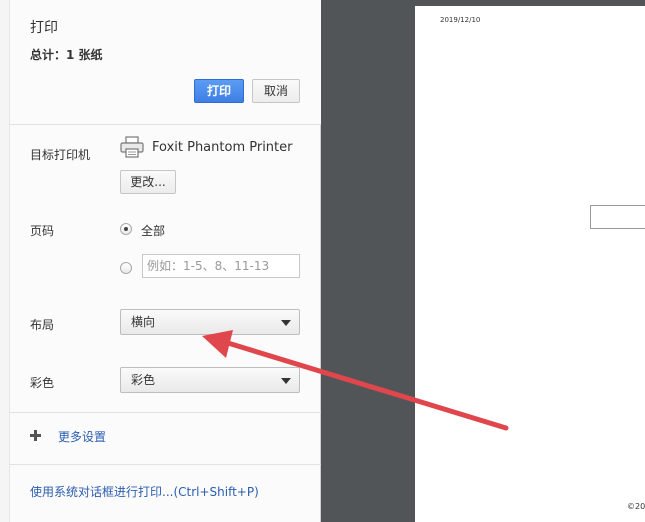 The width and height of the screenshot is (645, 522). What do you see at coordinates (617, 217) in the screenshot?
I see `preview-content-box` at bounding box center [617, 217].